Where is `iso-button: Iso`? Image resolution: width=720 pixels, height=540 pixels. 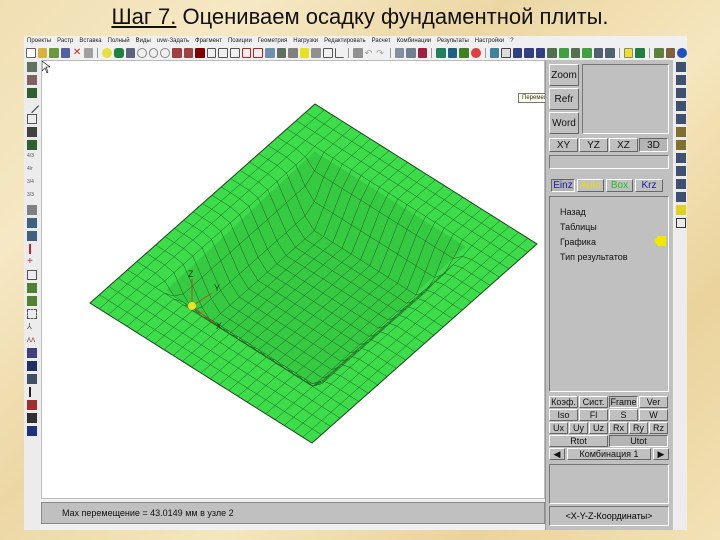 iso-button: Iso is located at coordinates (563, 415).